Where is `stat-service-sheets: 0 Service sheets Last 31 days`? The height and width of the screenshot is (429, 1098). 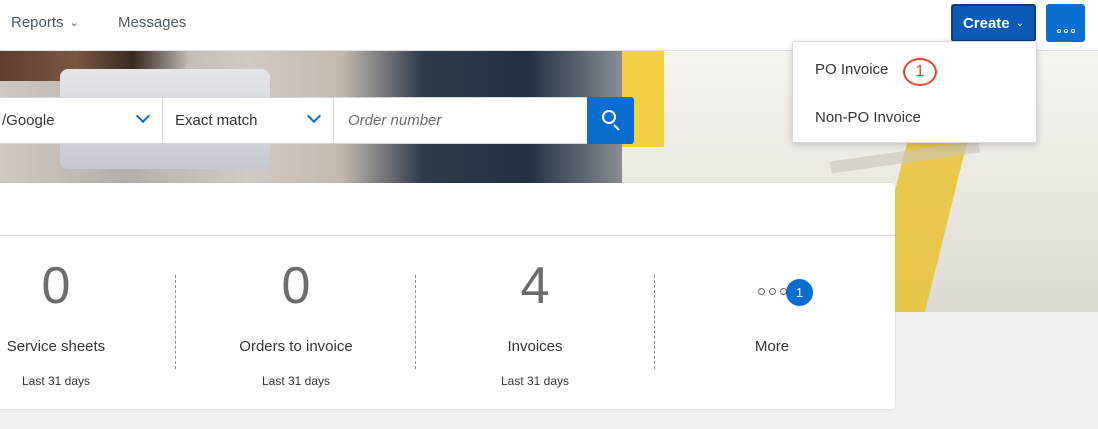 stat-service-sheets: 0 Service sheets Last 31 days is located at coordinates (88, 322).